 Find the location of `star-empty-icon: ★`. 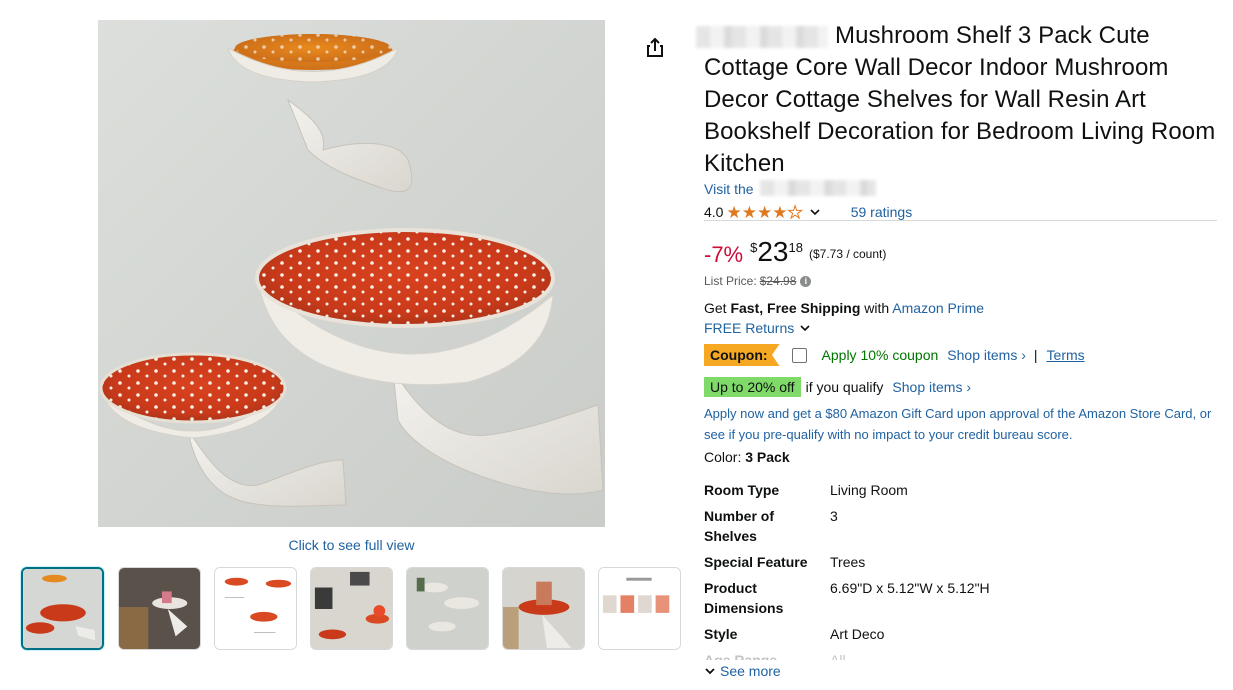

star-empty-icon: ★ is located at coordinates (795, 212).